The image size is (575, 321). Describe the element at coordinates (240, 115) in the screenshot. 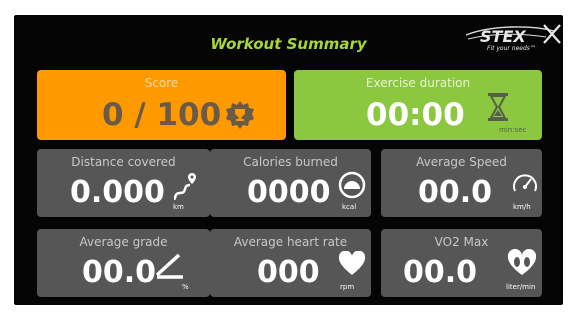

I see `trophy-badge-icon` at that location.